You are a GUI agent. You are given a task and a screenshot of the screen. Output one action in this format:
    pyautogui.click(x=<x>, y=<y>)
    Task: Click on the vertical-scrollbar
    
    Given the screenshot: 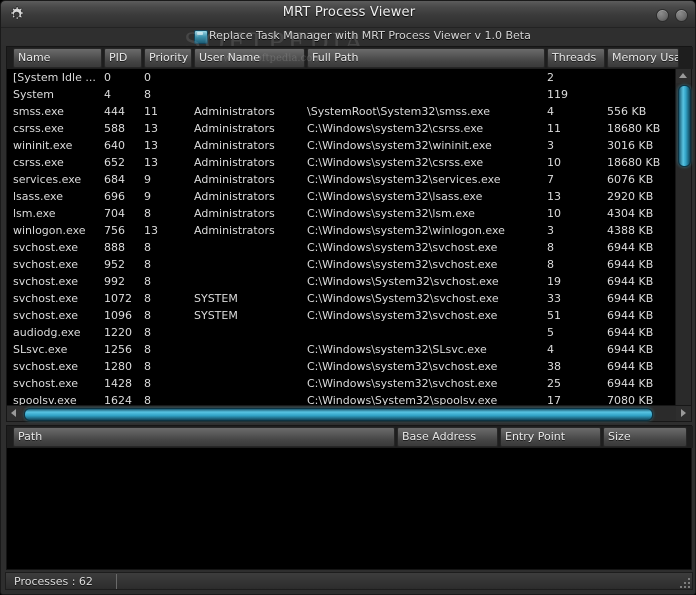 What is the action you would take?
    pyautogui.click(x=683, y=245)
    